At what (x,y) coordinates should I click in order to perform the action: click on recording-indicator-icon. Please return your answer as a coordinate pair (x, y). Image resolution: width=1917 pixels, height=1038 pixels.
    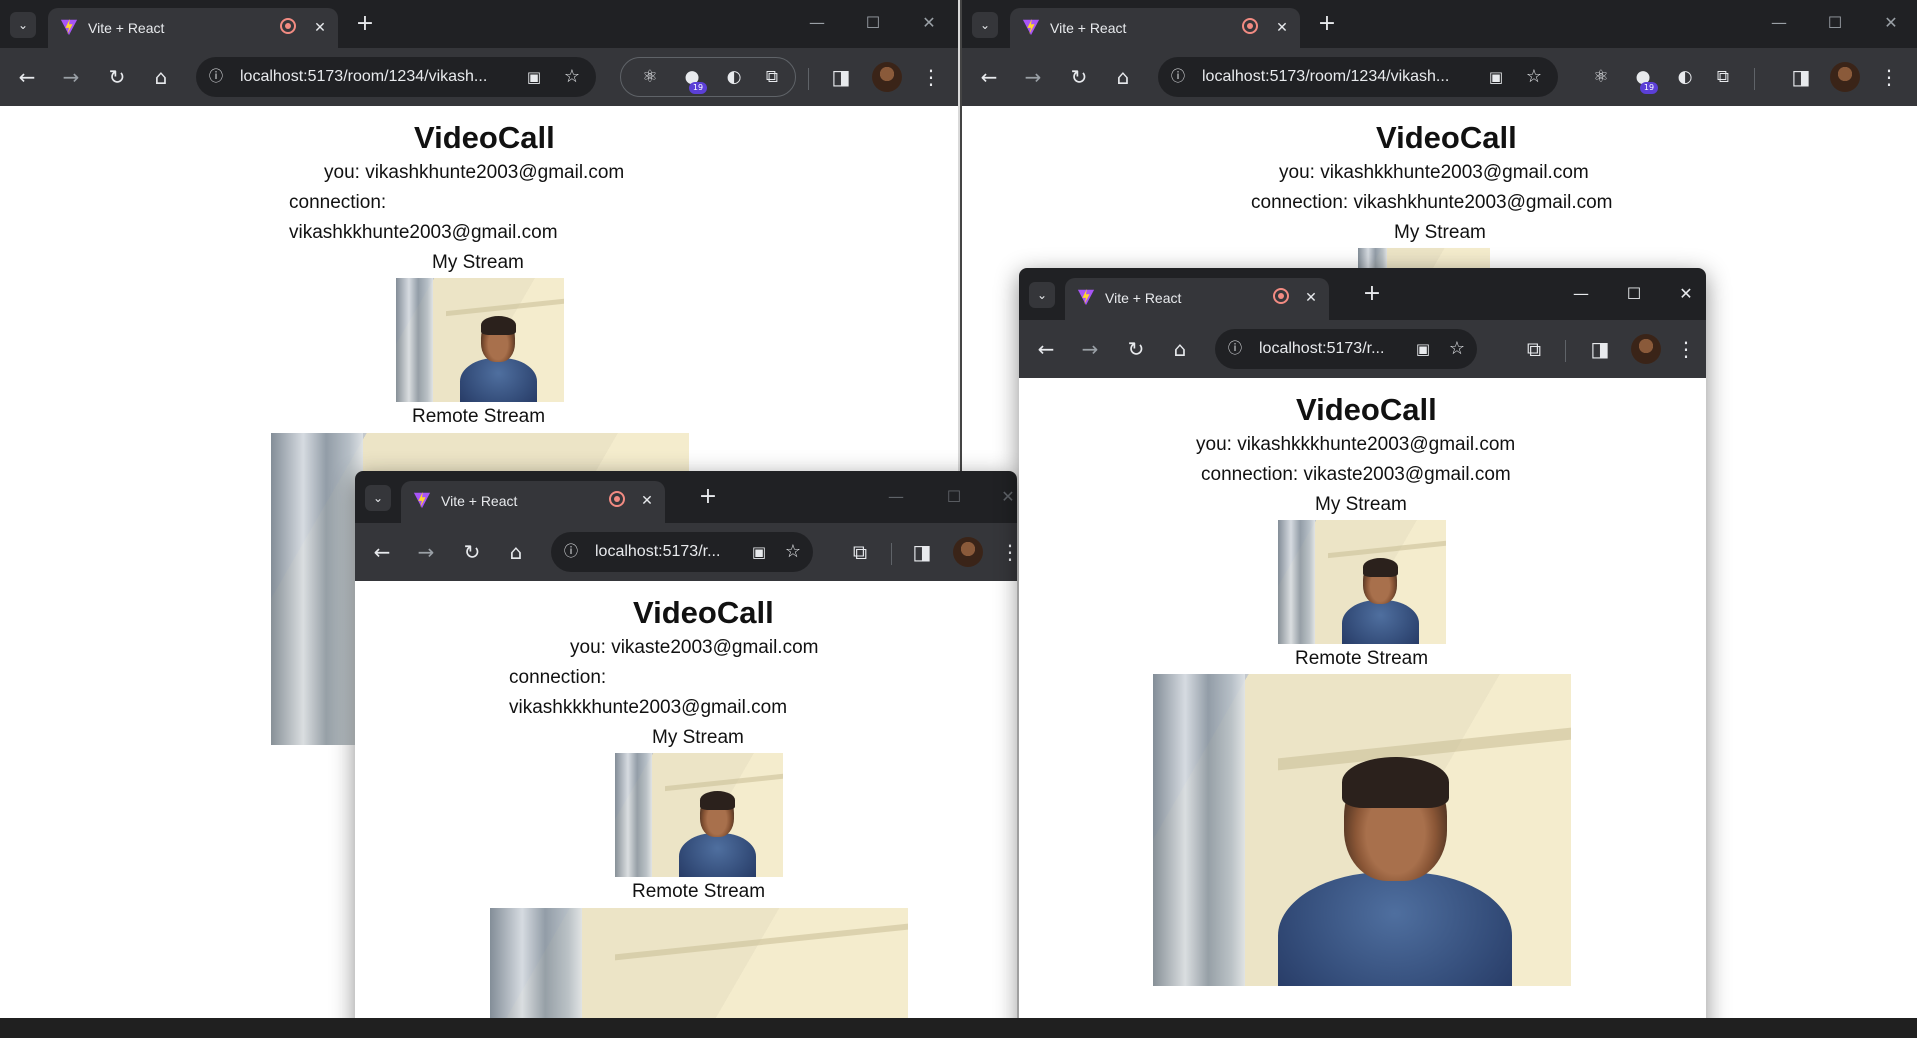
    Looking at the image, I should click on (617, 499).